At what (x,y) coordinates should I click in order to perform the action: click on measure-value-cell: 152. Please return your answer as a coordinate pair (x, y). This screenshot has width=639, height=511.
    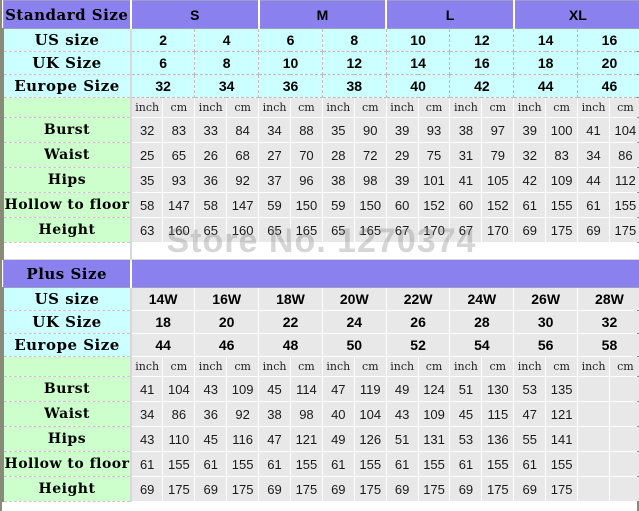
    Looking at the image, I should click on (434, 205).